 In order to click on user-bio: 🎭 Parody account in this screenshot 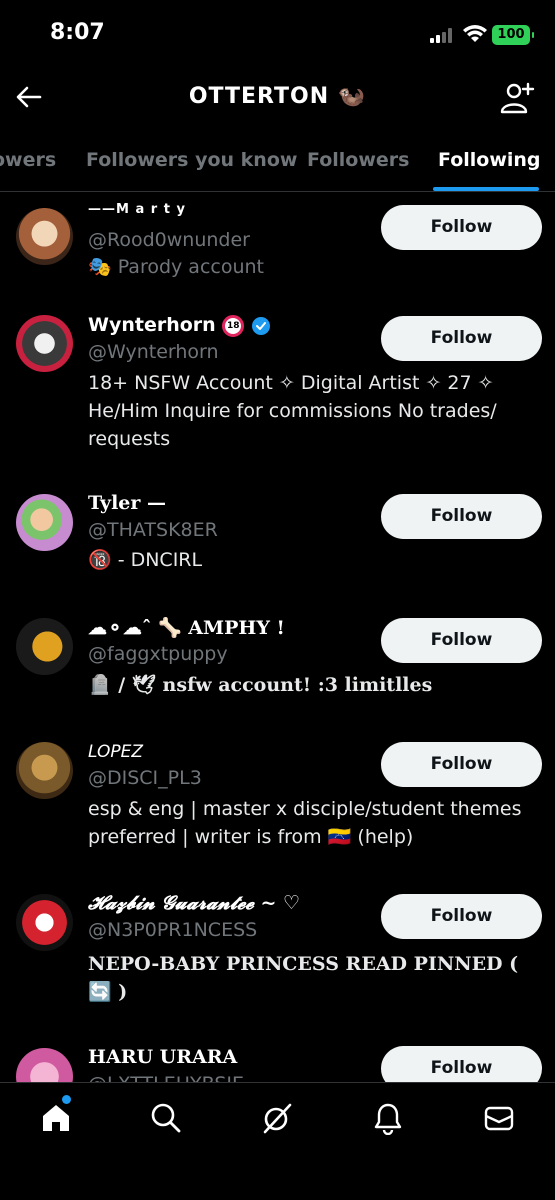, I will do `click(176, 267)`.